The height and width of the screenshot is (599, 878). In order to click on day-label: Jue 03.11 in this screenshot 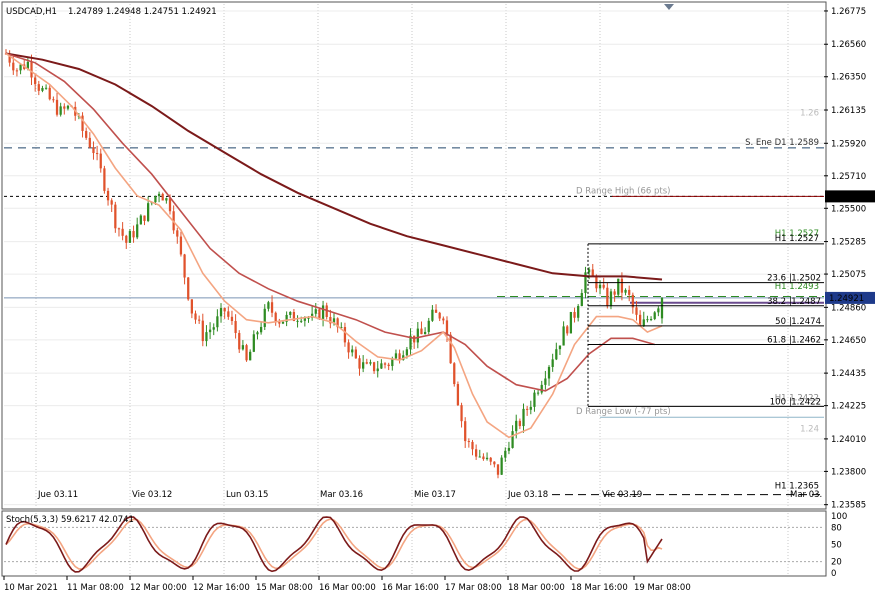, I will do `click(57, 495)`.